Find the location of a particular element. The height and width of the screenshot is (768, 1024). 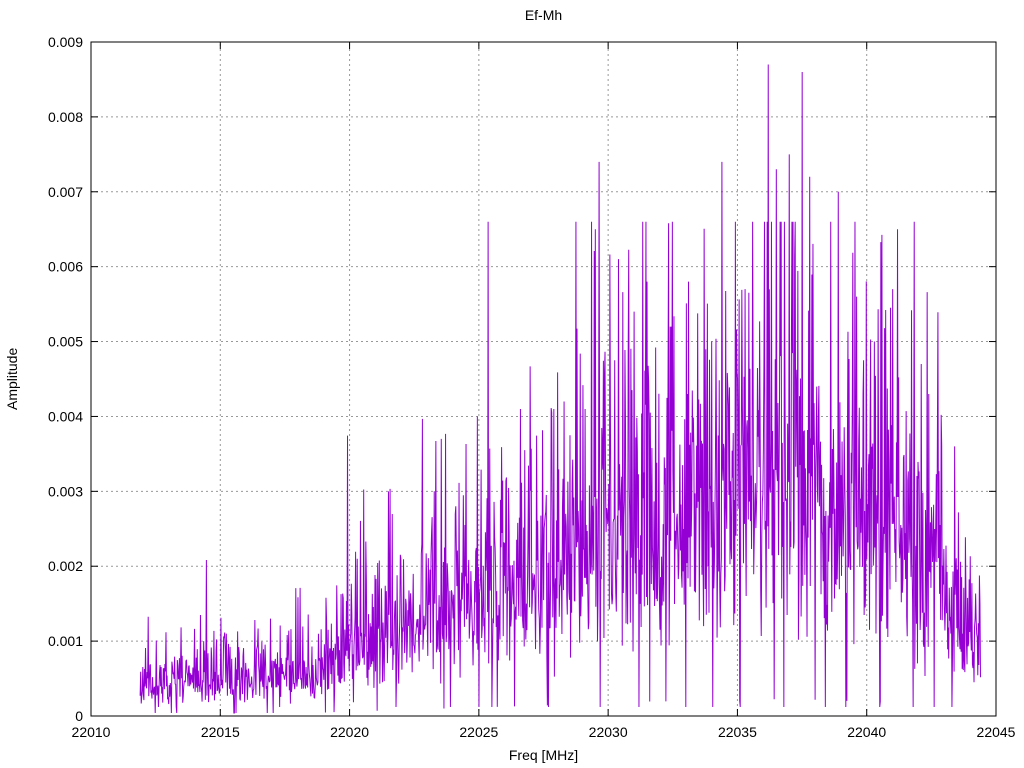

y-tick-label: 0.002 is located at coordinates (65, 566).